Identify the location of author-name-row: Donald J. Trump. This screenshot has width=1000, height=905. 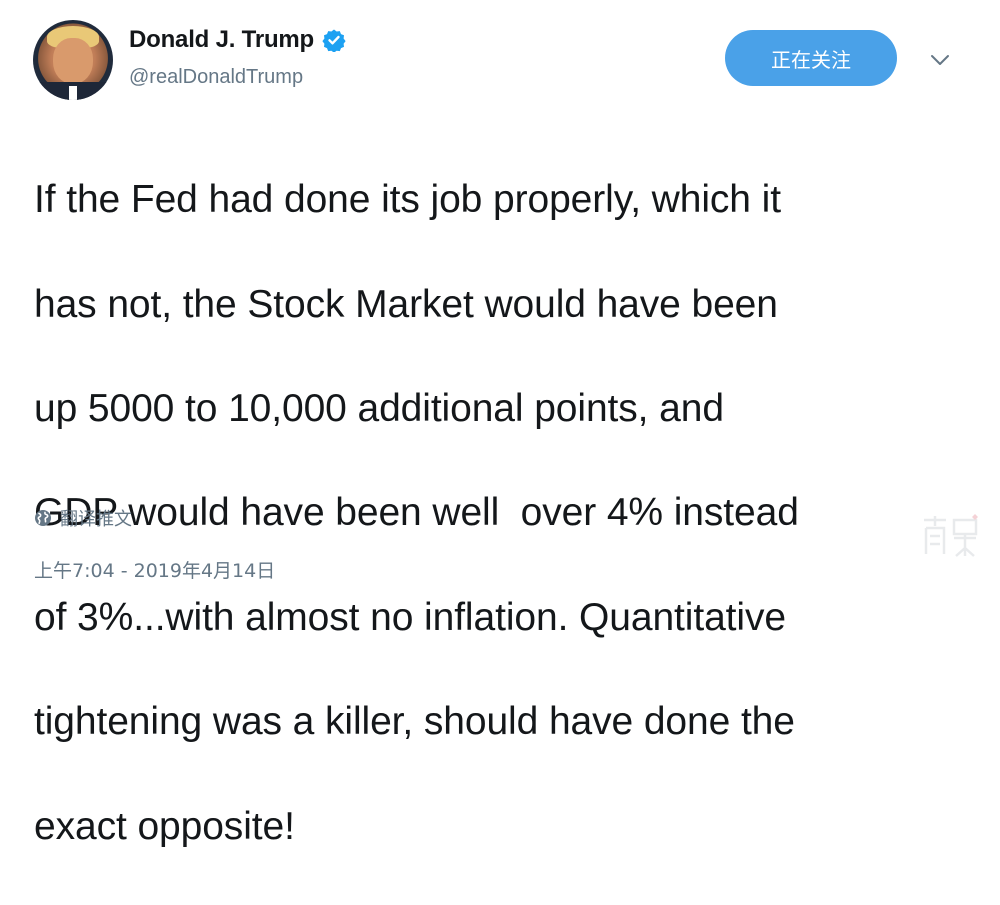
(237, 40).